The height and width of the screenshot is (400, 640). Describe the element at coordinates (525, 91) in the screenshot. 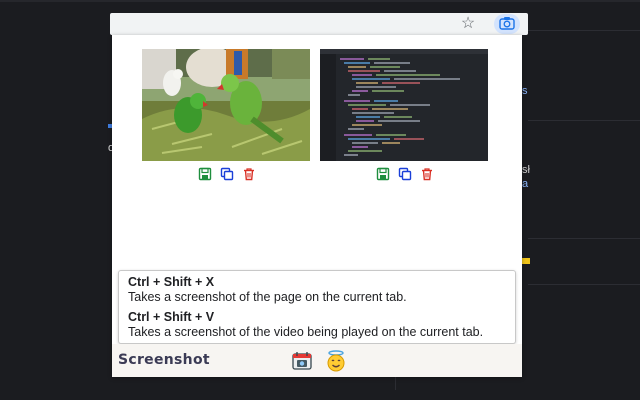

I see `page-background-text: s` at that location.